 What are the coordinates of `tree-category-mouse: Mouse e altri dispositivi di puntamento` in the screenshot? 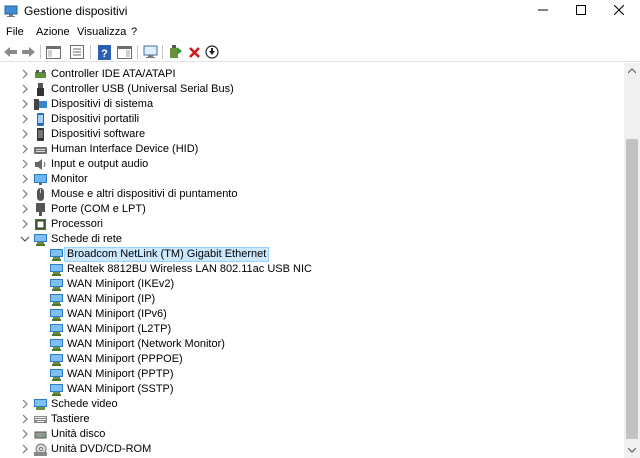 It's located at (310, 194).